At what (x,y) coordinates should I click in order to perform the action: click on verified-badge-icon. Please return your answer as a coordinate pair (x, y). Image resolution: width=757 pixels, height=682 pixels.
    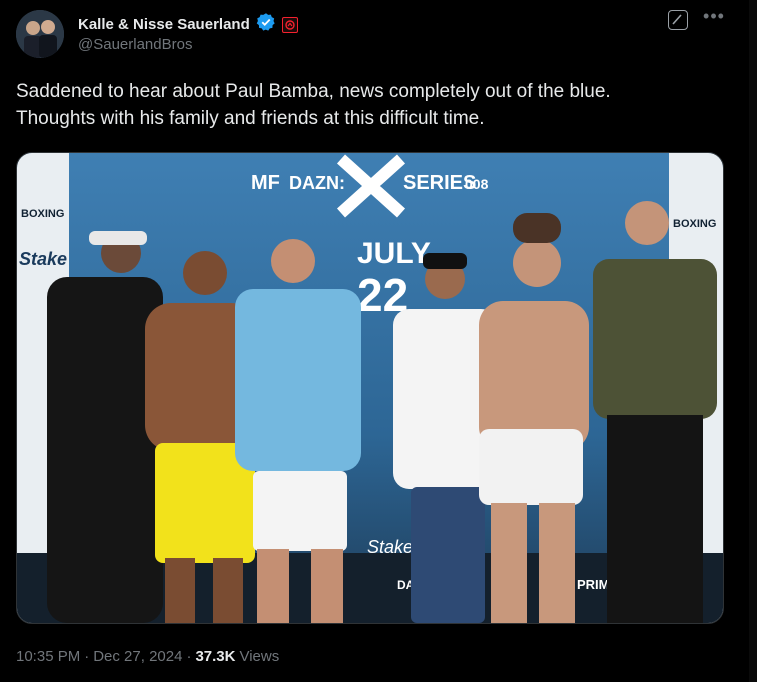
    Looking at the image, I should click on (266, 24).